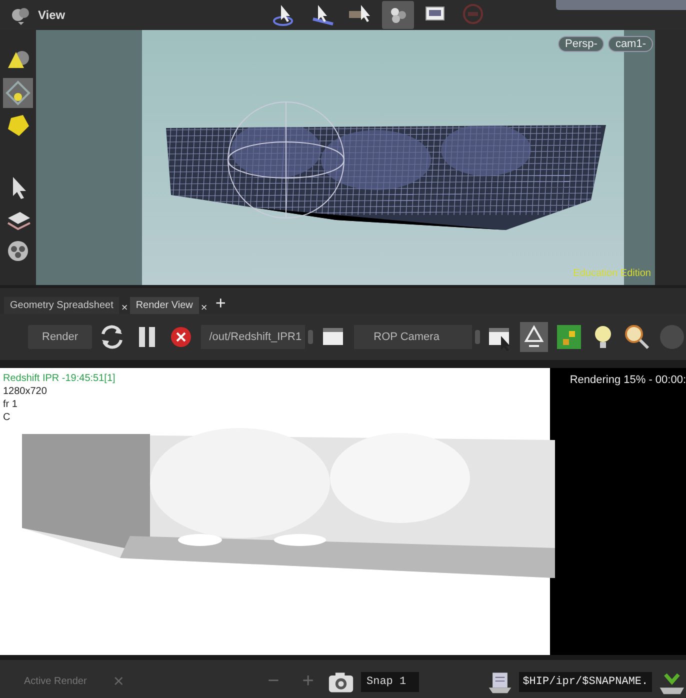 The height and width of the screenshot is (698, 686). I want to click on snapshot-field: Snap 1, so click(389, 682).